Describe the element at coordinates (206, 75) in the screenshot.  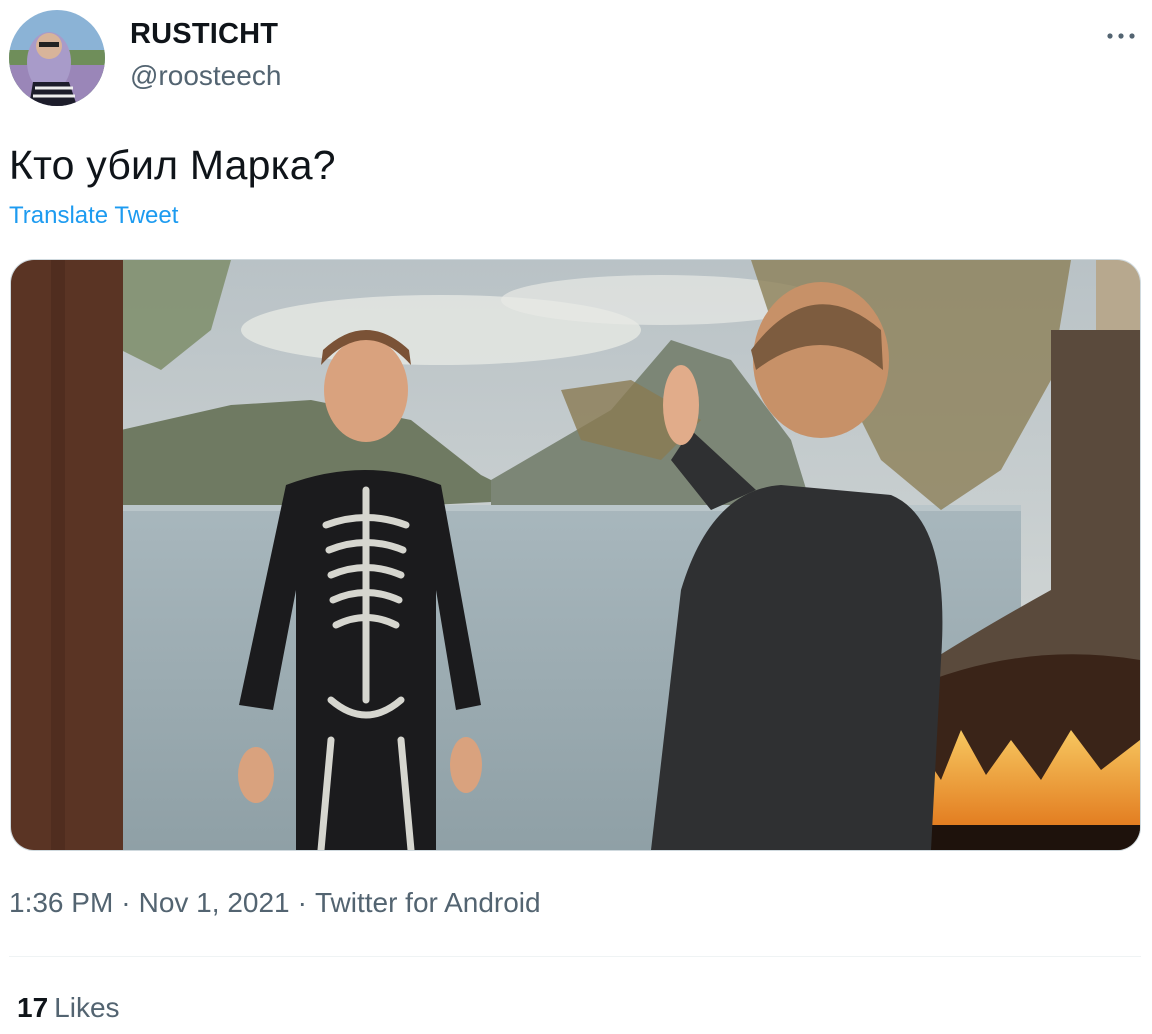
I see `author-handle: @roosteech` at that location.